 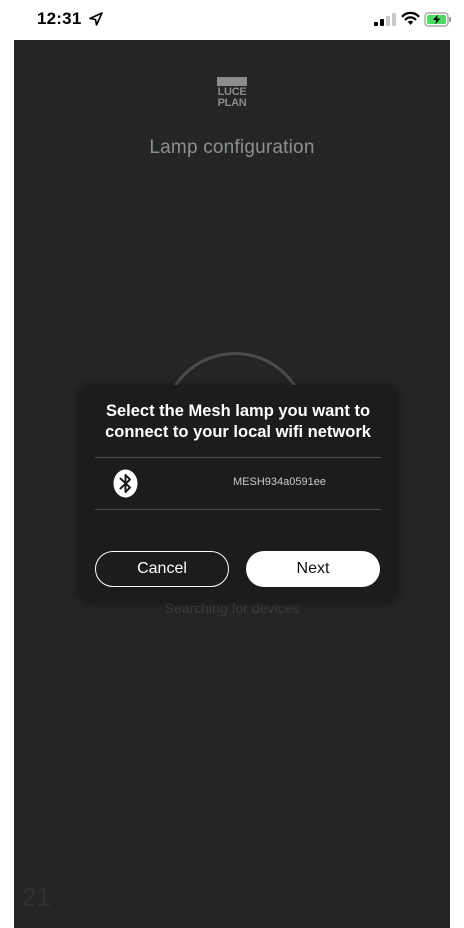 What do you see at coordinates (232, 147) in the screenshot?
I see `page-title: Lamp configuration` at bounding box center [232, 147].